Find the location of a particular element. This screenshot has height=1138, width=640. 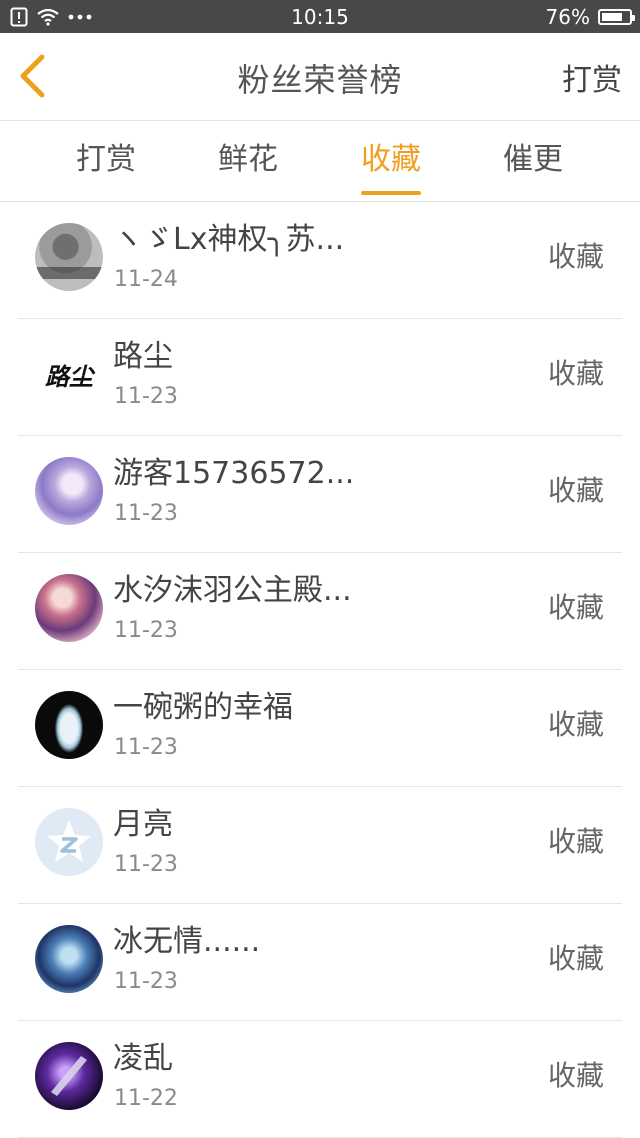

top-app-bar: 粉丝荣誉榜 打赏 is located at coordinates (320, 77).